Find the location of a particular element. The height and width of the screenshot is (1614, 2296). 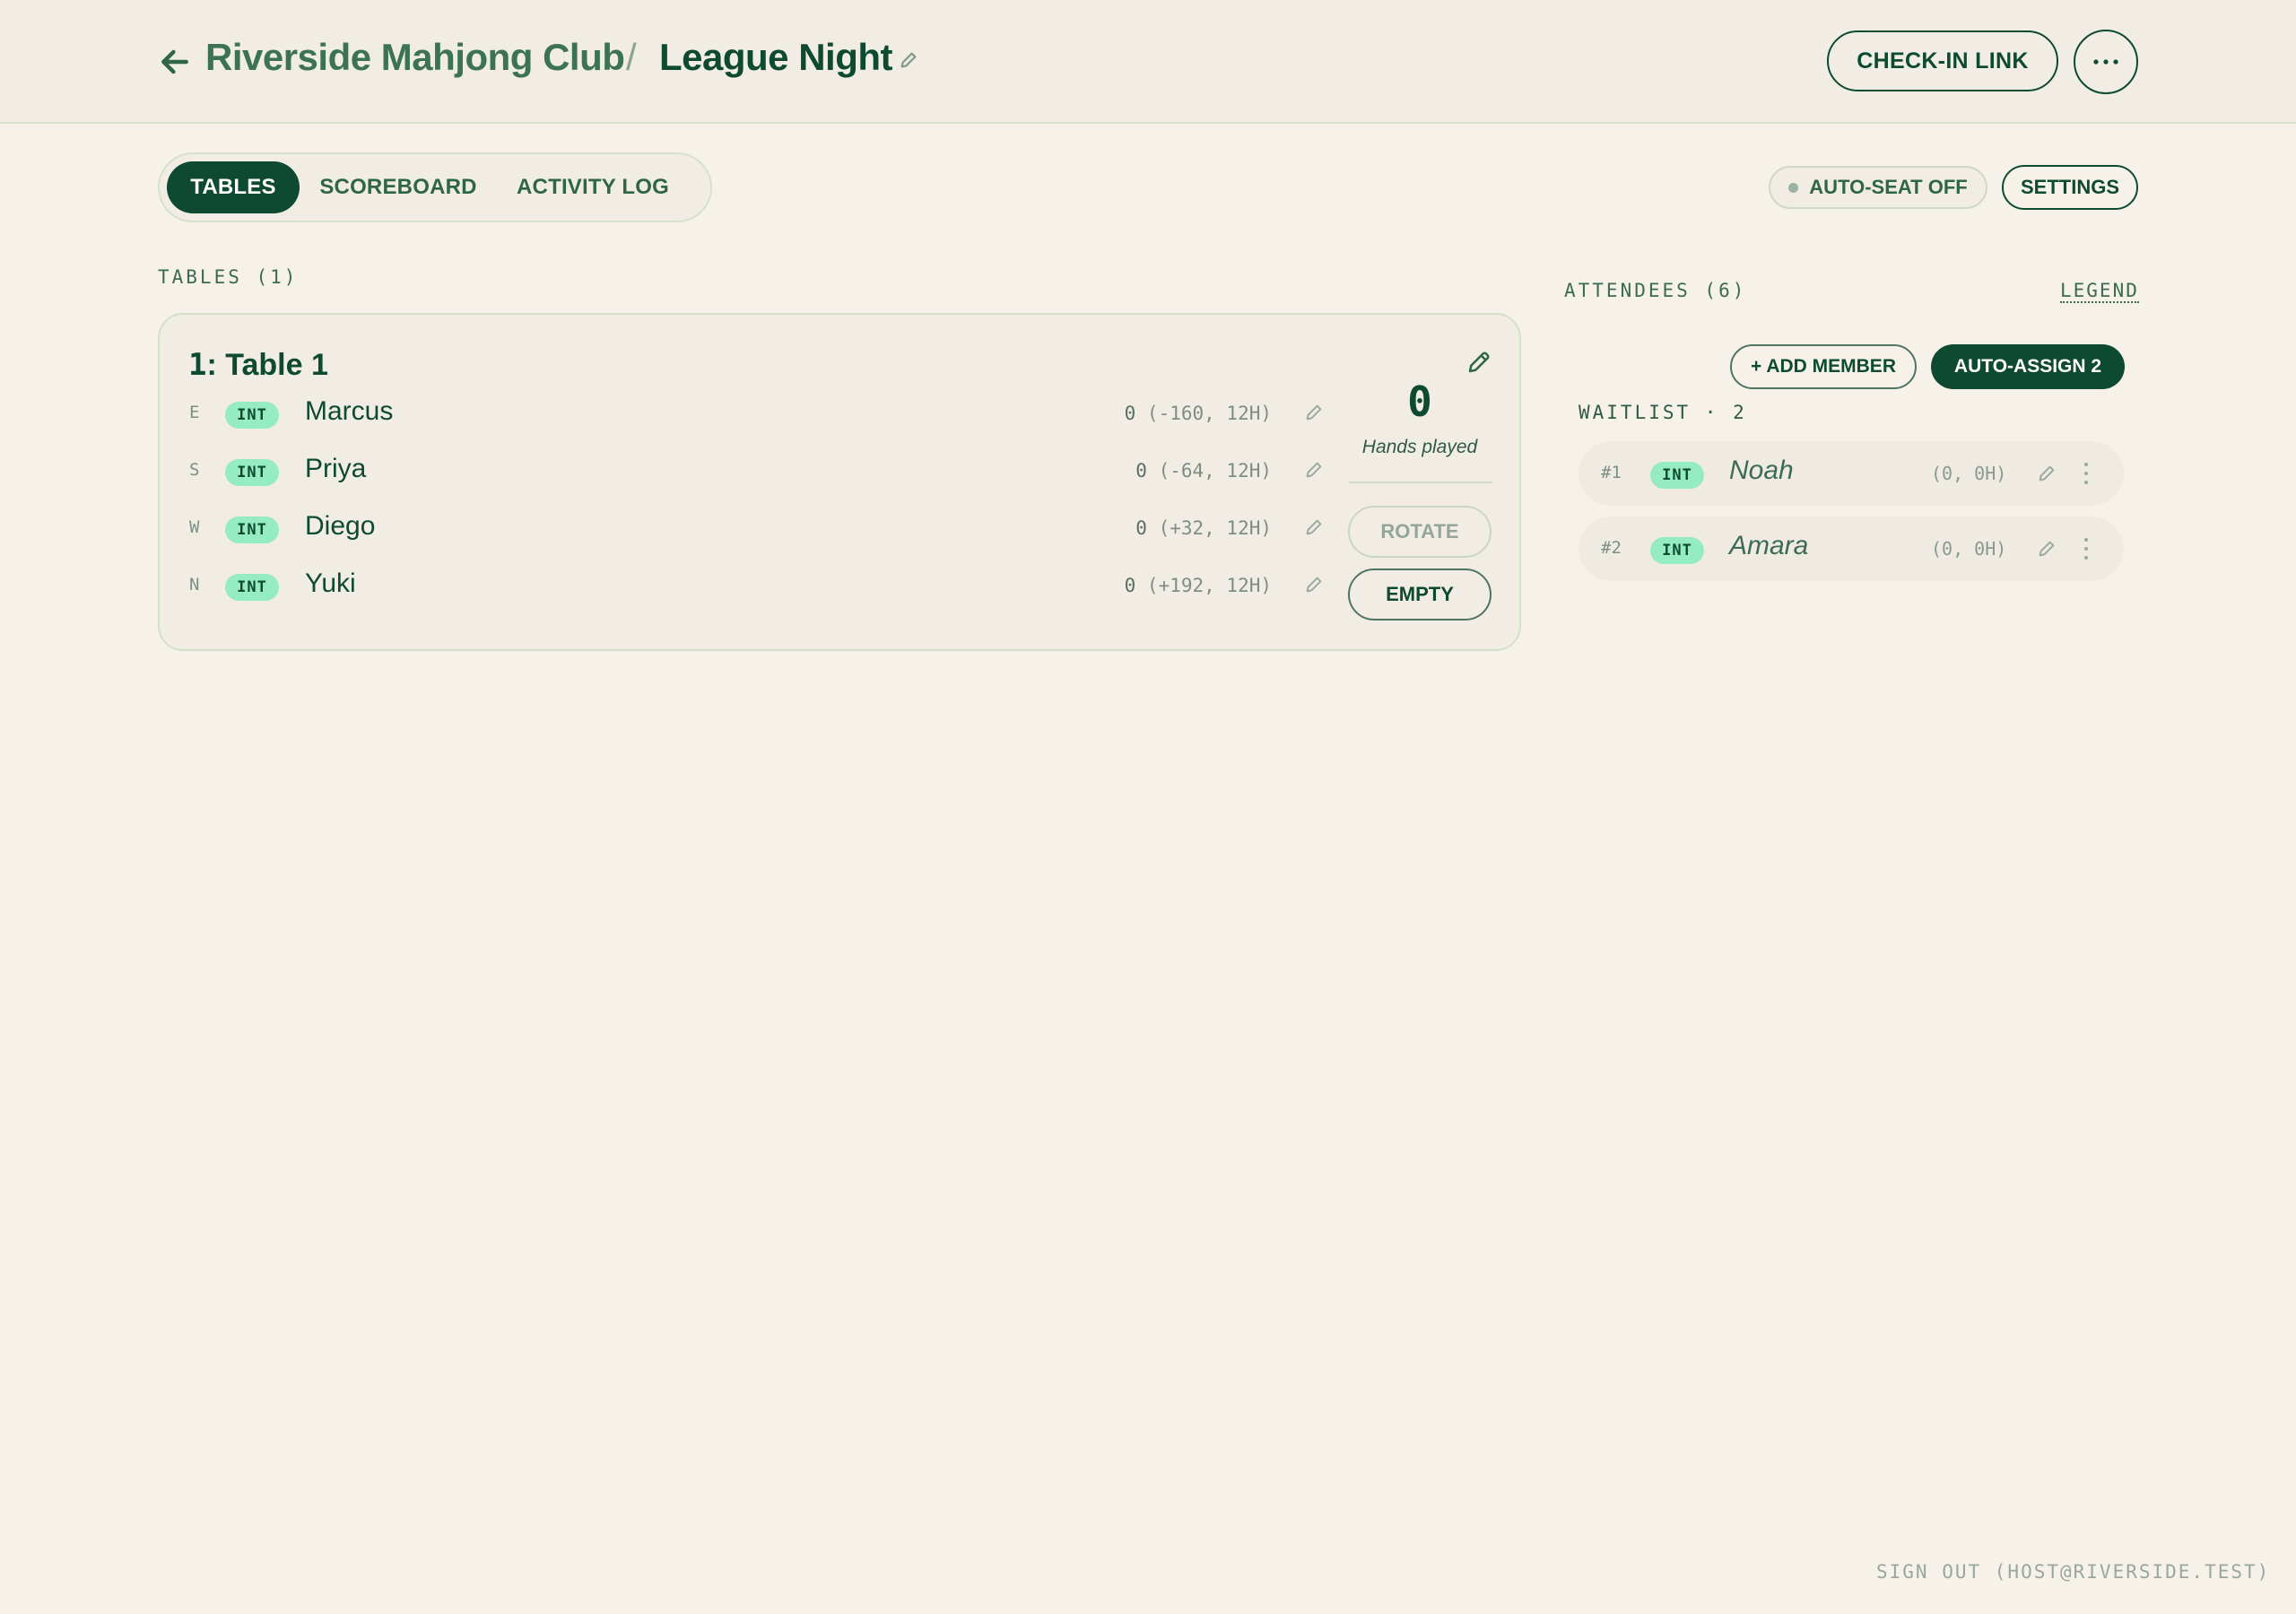

legend-link: LEGEND is located at coordinates (2099, 291).